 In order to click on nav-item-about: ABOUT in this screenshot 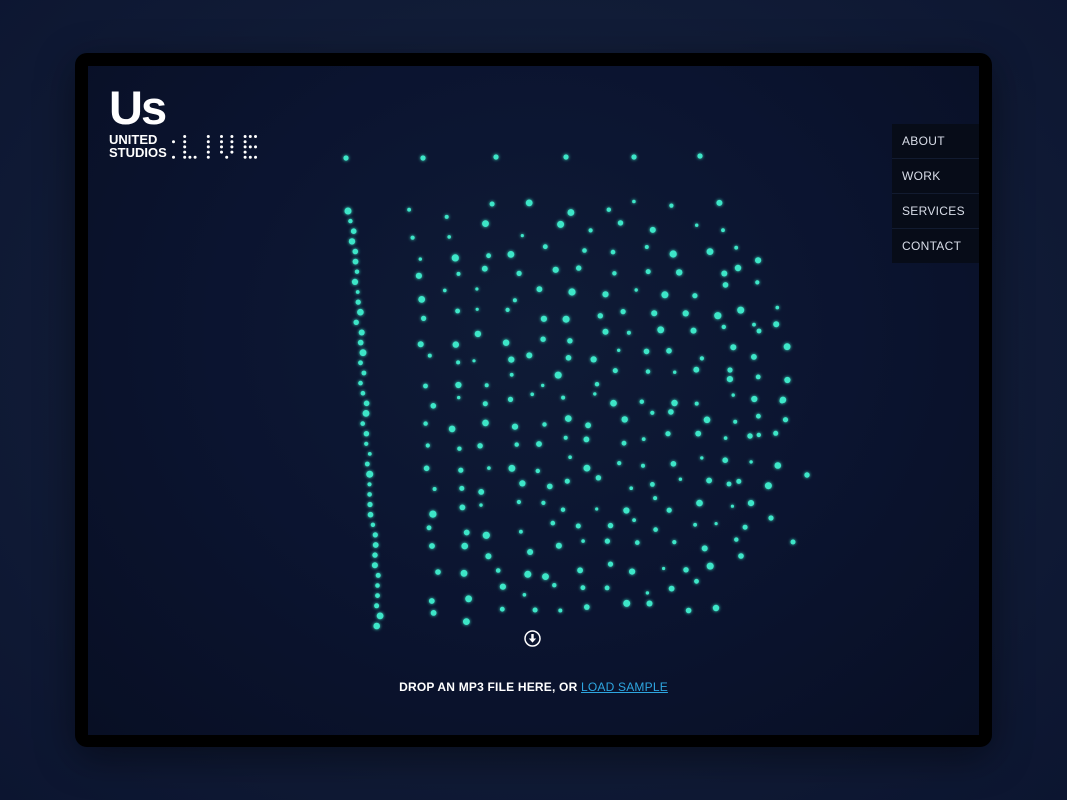, I will do `click(935, 141)`.